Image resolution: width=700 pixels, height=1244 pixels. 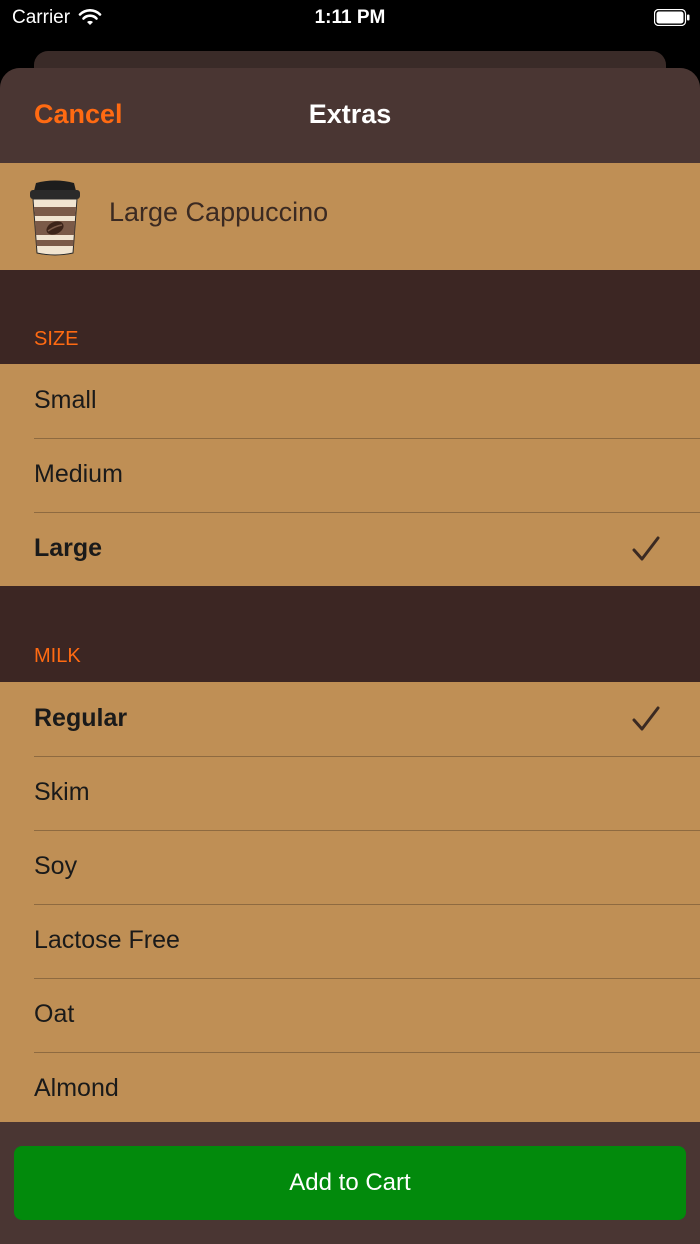 What do you see at coordinates (107, 940) in the screenshot?
I see `option-label: Lactose Free` at bounding box center [107, 940].